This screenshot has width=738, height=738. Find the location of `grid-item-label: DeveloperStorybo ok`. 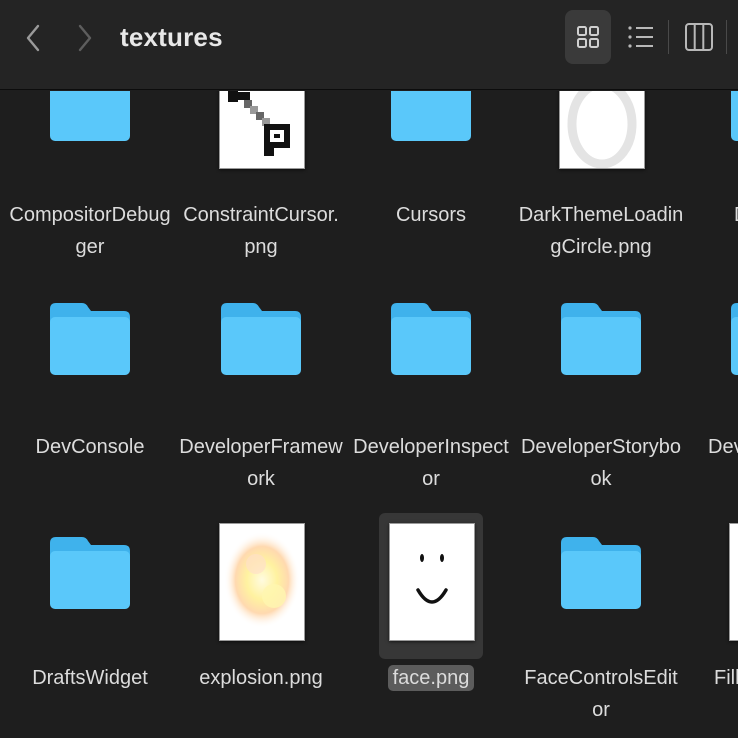

grid-item-label: DeveloperStorybo ok is located at coordinates (601, 463).